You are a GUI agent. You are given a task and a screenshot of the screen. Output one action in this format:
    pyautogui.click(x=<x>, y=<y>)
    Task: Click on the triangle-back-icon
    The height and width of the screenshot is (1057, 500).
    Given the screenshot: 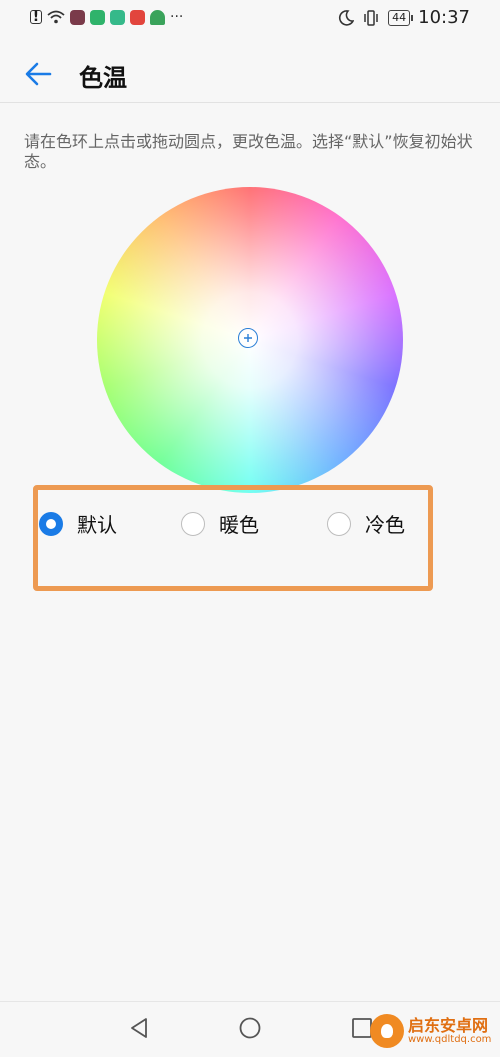 What is the action you would take?
    pyautogui.click(x=139, y=1028)
    